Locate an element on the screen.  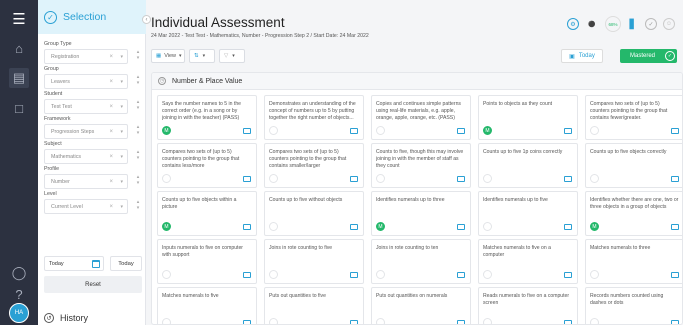
objective-card: Counts up to five objects correctly is located at coordinates (633, 165).